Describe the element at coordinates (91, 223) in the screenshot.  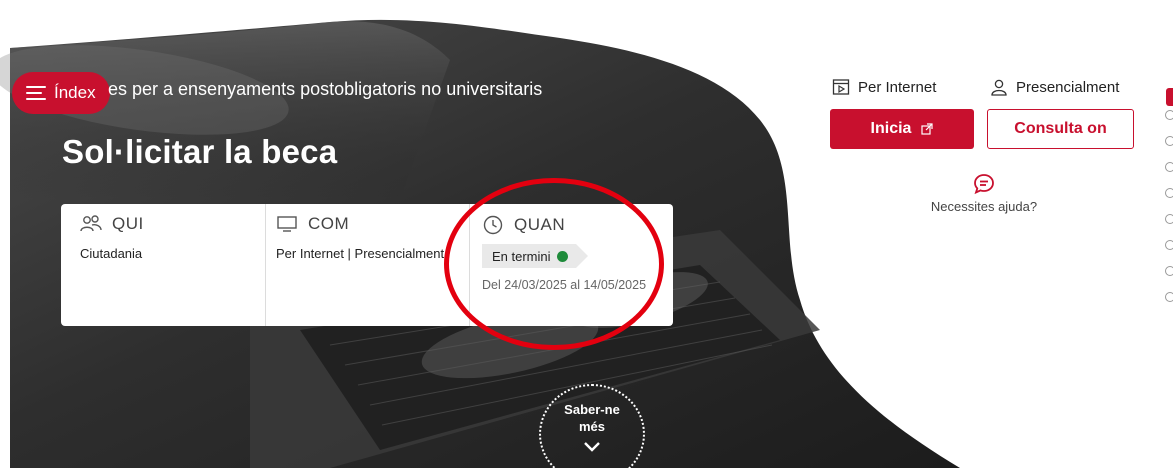
I see `people-icon` at that location.